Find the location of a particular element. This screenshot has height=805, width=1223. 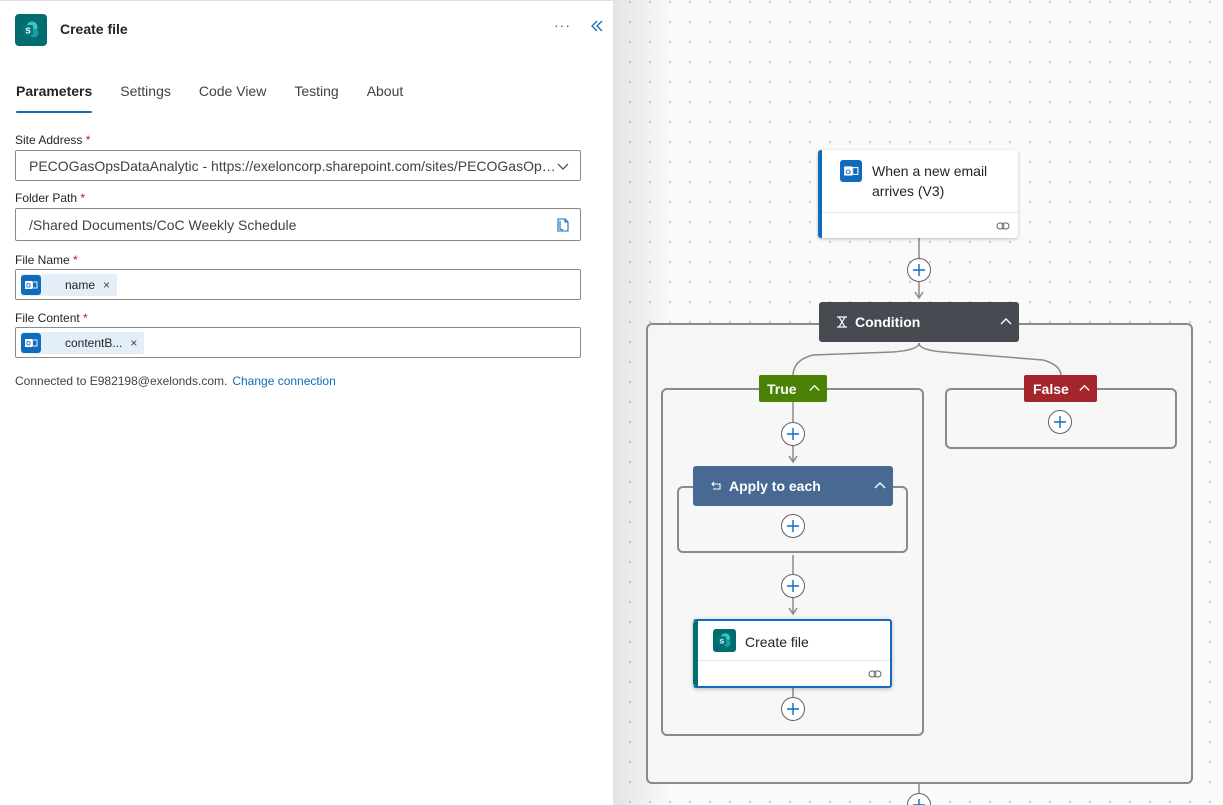

tab-settings: Settings is located at coordinates (145, 98).